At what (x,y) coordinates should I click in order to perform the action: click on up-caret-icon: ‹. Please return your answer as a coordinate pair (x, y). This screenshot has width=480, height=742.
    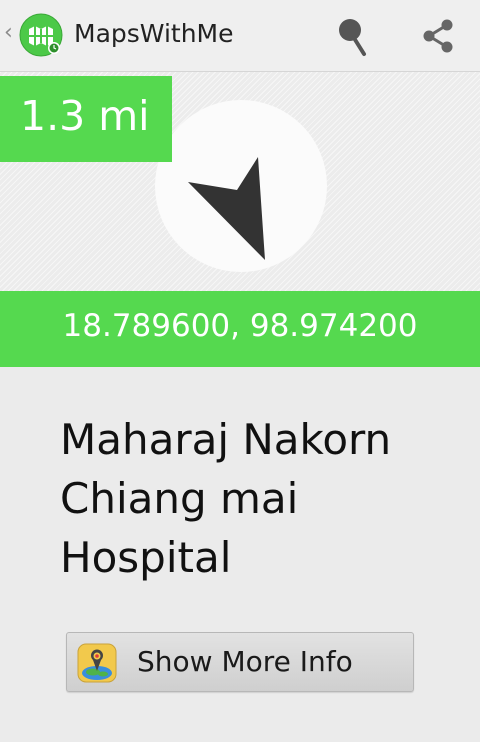
    Looking at the image, I should click on (8, 33).